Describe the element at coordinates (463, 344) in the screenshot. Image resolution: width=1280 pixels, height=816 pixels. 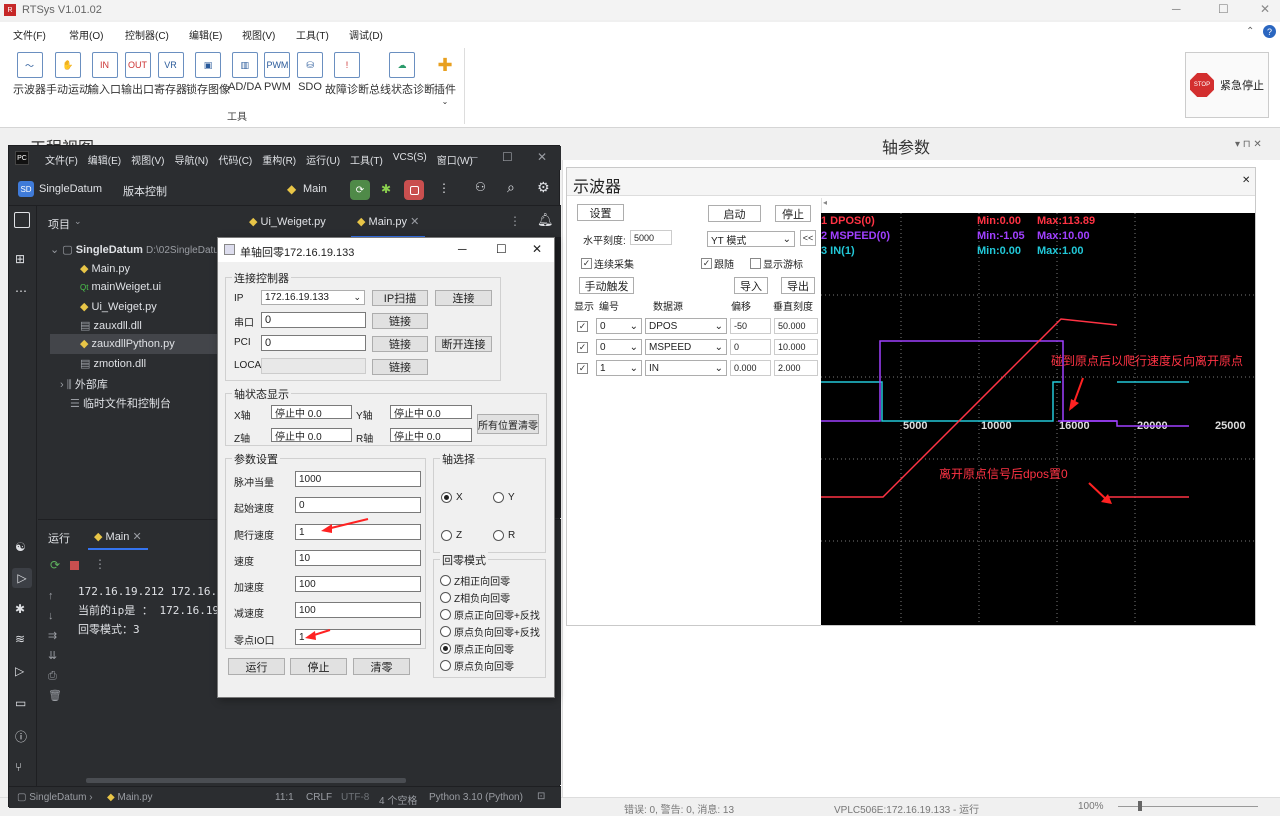
I see `disconnect-button: 断开连接` at that location.